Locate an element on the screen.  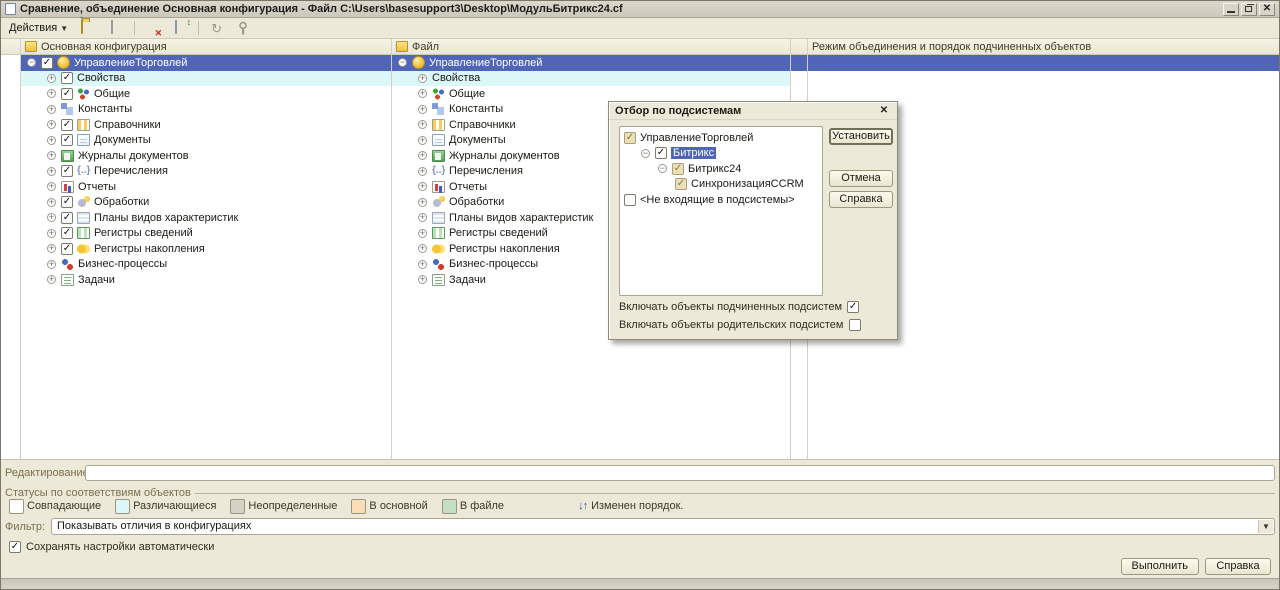
subsystem-filter-button: ✕ is located at coordinates (152, 28).